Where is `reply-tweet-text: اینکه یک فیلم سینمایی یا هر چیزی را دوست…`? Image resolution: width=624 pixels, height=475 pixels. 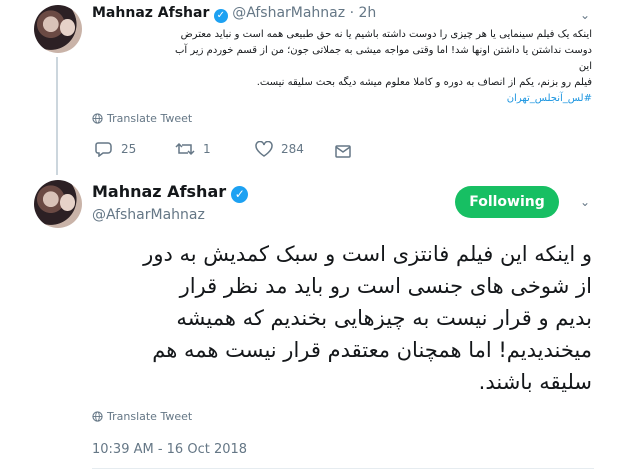
reply-tweet-text: اینکه یک فیلم سینمایی یا هر چیزی را دوست… is located at coordinates (376, 67).